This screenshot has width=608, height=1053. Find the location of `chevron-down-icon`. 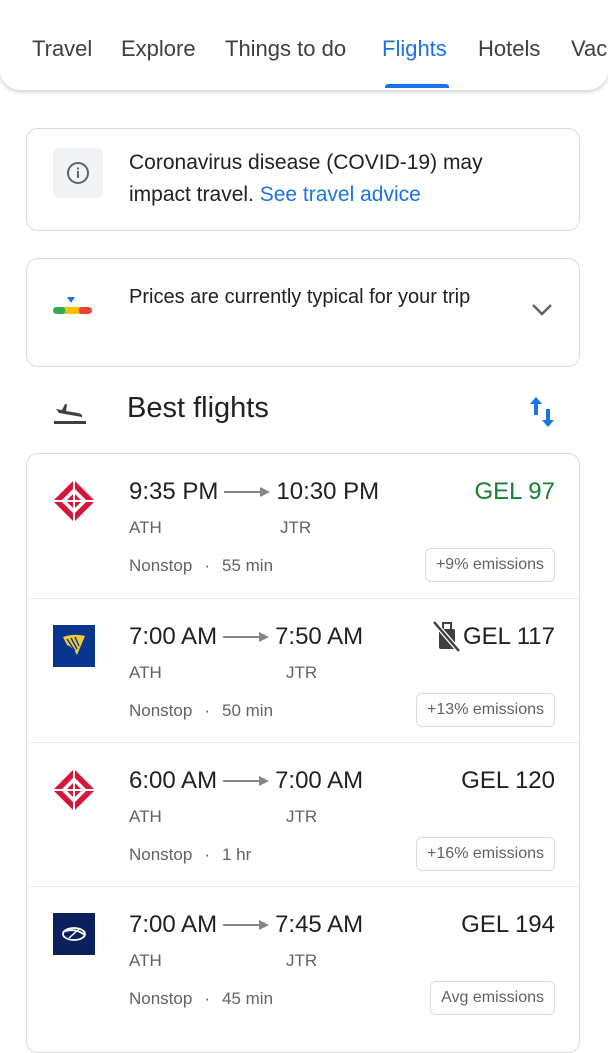

chevron-down-icon is located at coordinates (542, 310).